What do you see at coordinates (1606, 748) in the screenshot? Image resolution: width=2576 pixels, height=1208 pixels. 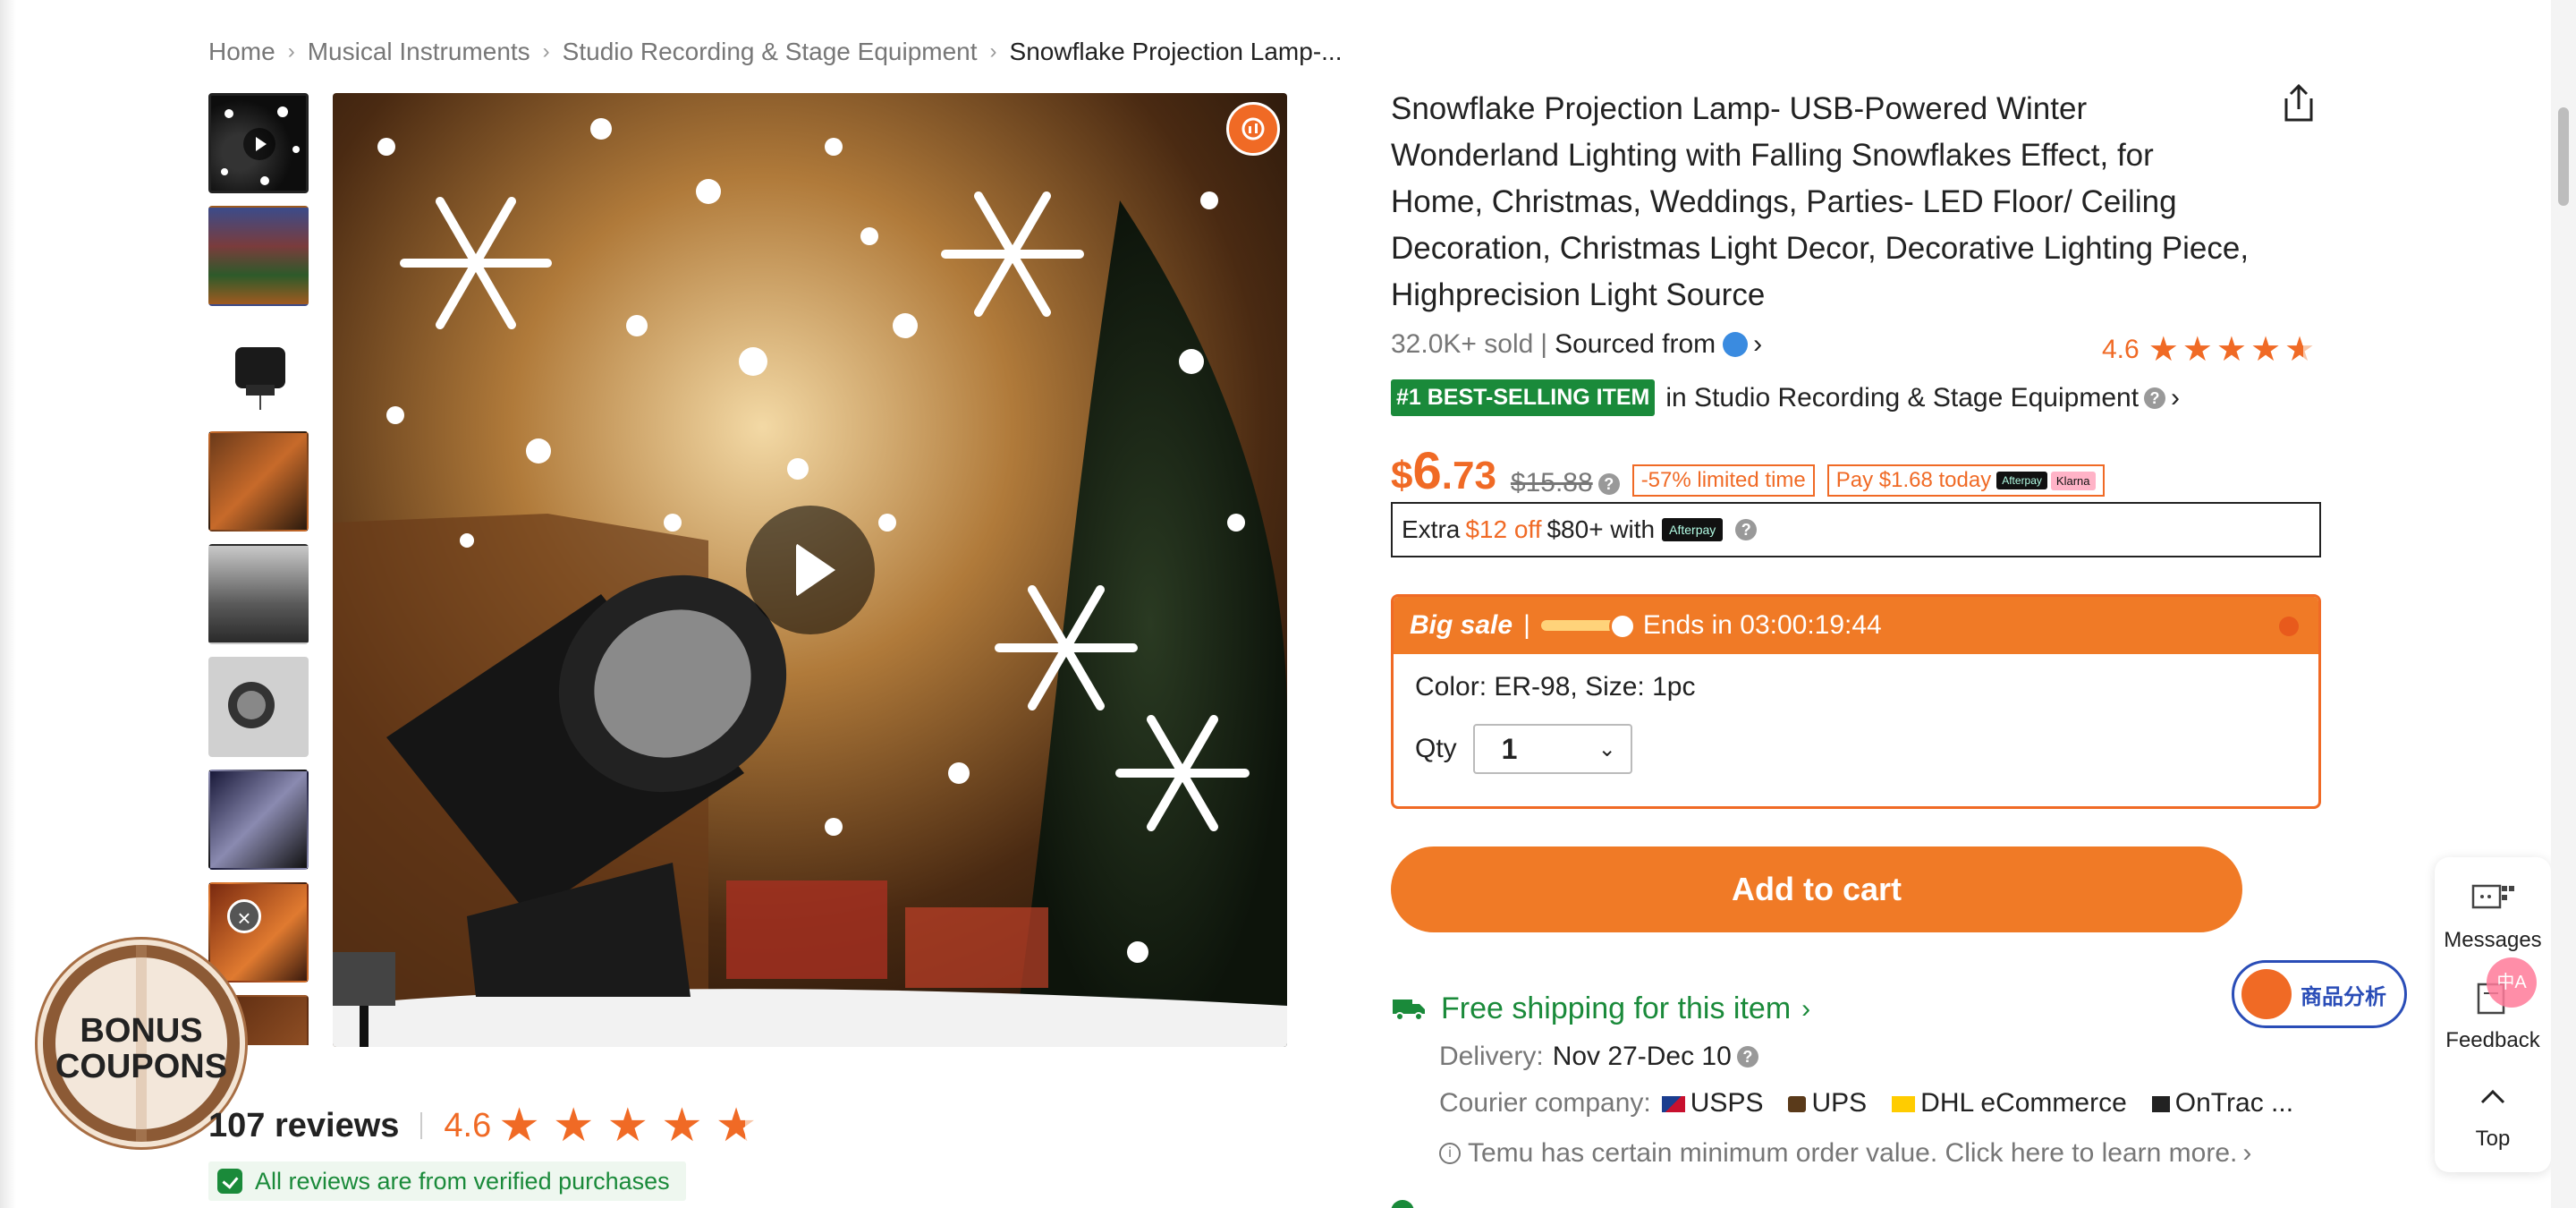 I see `chevron-down-icon: ⌄` at bounding box center [1606, 748].